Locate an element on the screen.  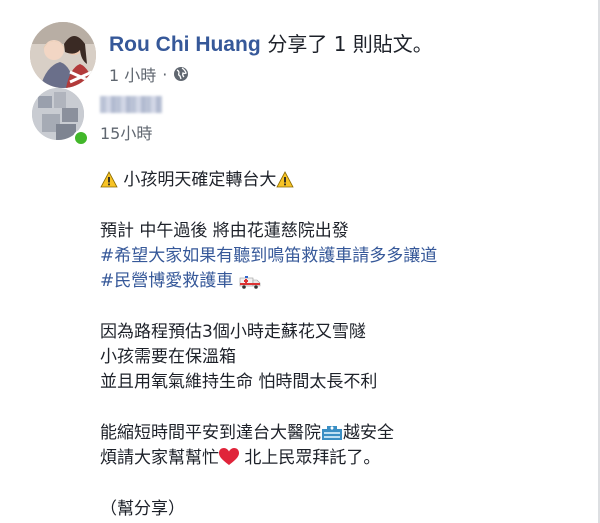
shared-post-time: 15小時 is located at coordinates (126, 132).